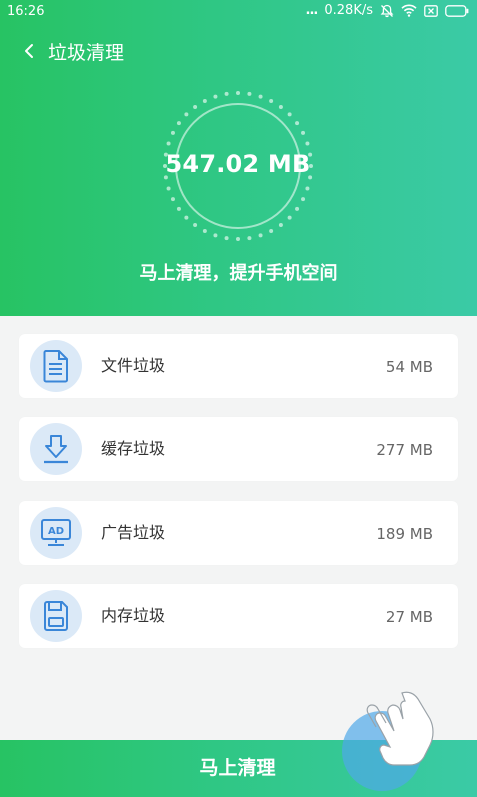  I want to click on back-button, so click(29, 53).